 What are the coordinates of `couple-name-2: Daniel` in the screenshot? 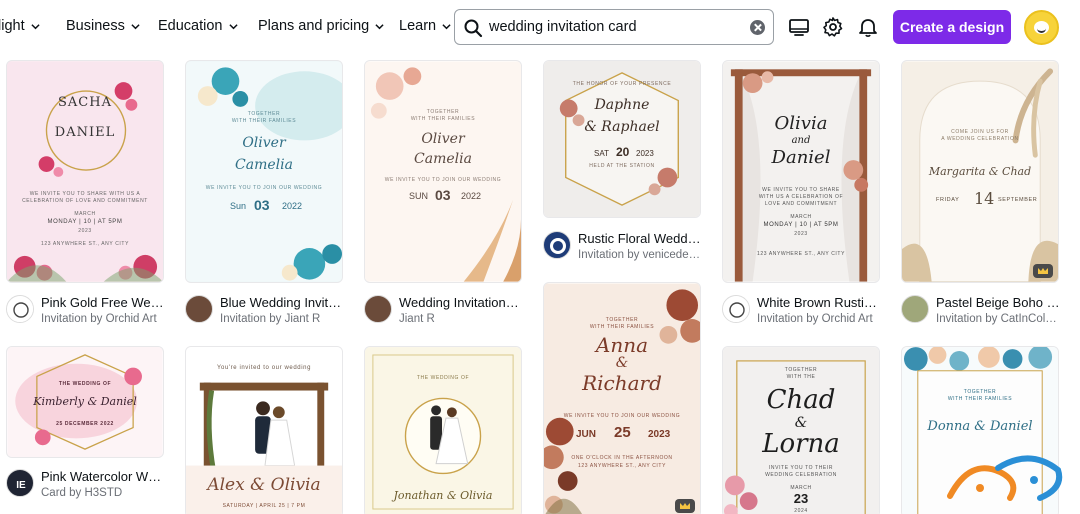 It's located at (801, 157).